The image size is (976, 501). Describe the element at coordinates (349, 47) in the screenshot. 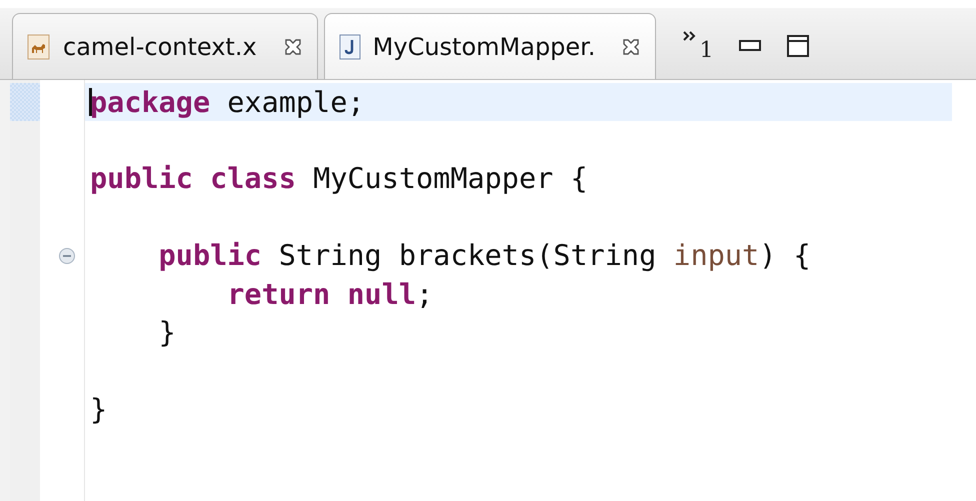

I see `java-file-icon` at that location.